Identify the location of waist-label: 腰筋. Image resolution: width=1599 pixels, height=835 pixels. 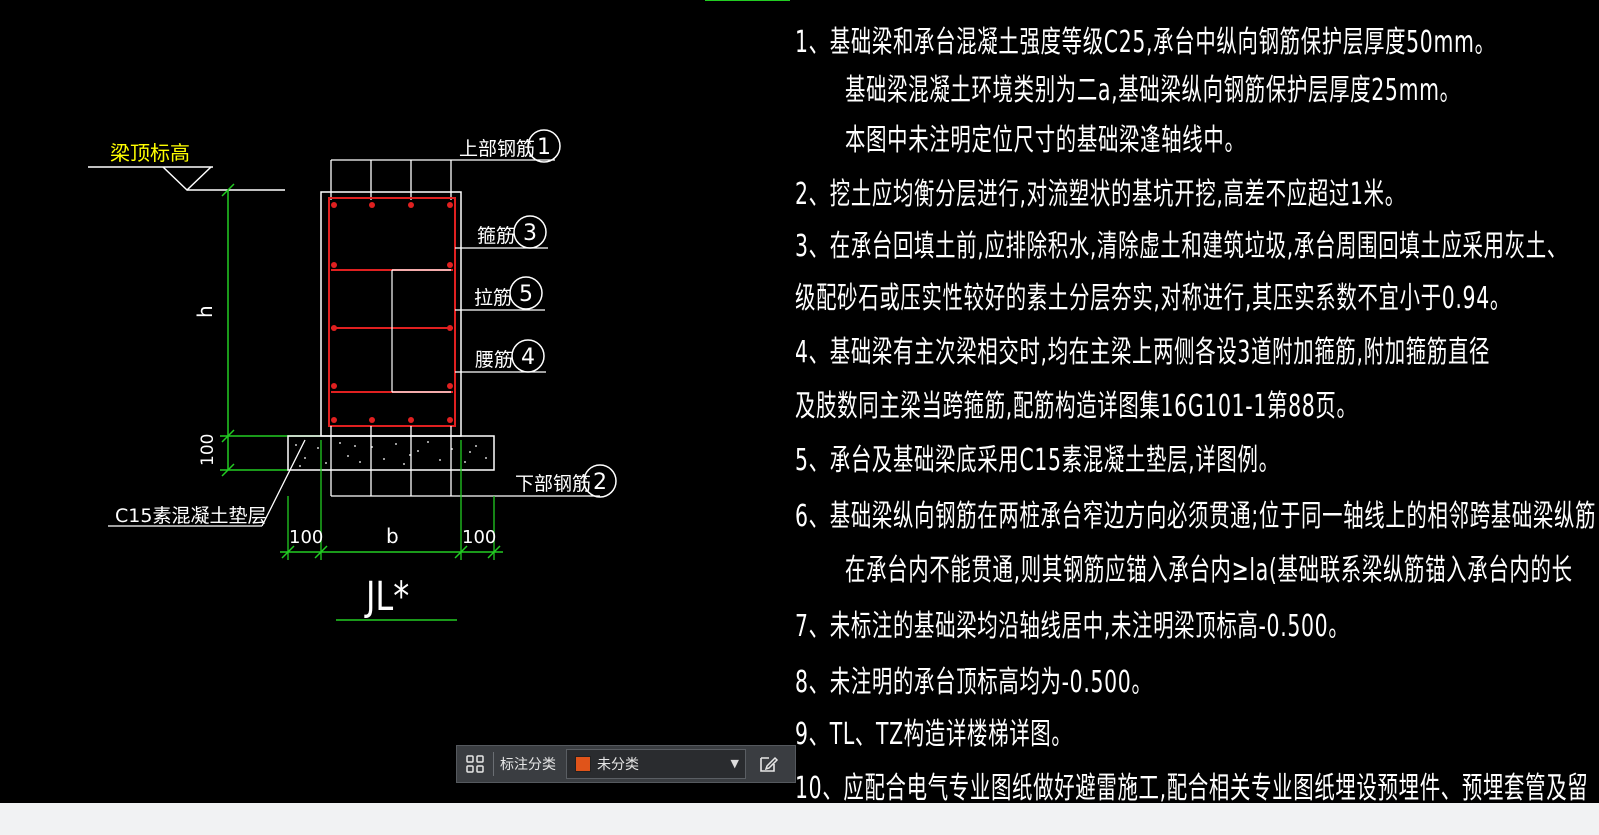
(494, 360).